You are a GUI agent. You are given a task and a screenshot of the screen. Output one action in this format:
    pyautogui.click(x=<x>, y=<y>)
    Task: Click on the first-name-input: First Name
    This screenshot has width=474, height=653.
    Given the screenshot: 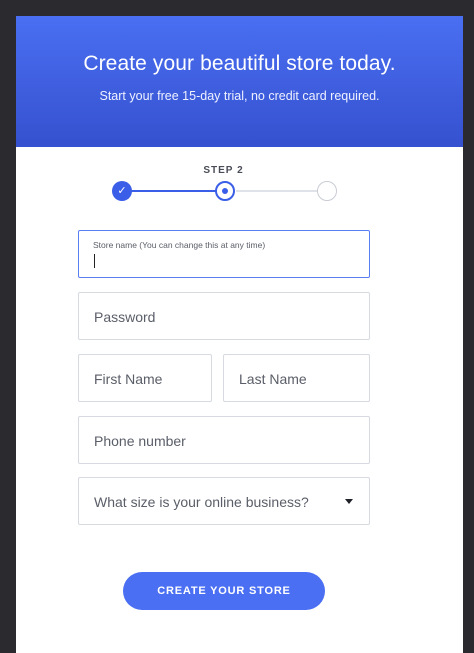 What is the action you would take?
    pyautogui.click(x=145, y=378)
    